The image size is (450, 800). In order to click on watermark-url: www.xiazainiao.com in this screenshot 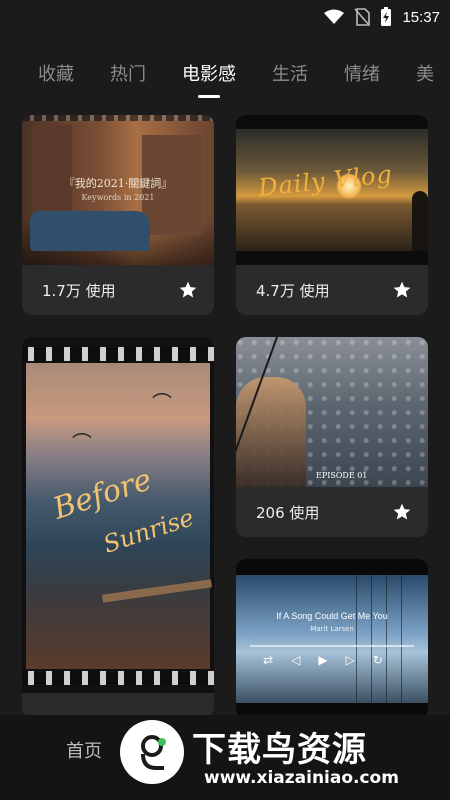, I will do `click(301, 778)`.